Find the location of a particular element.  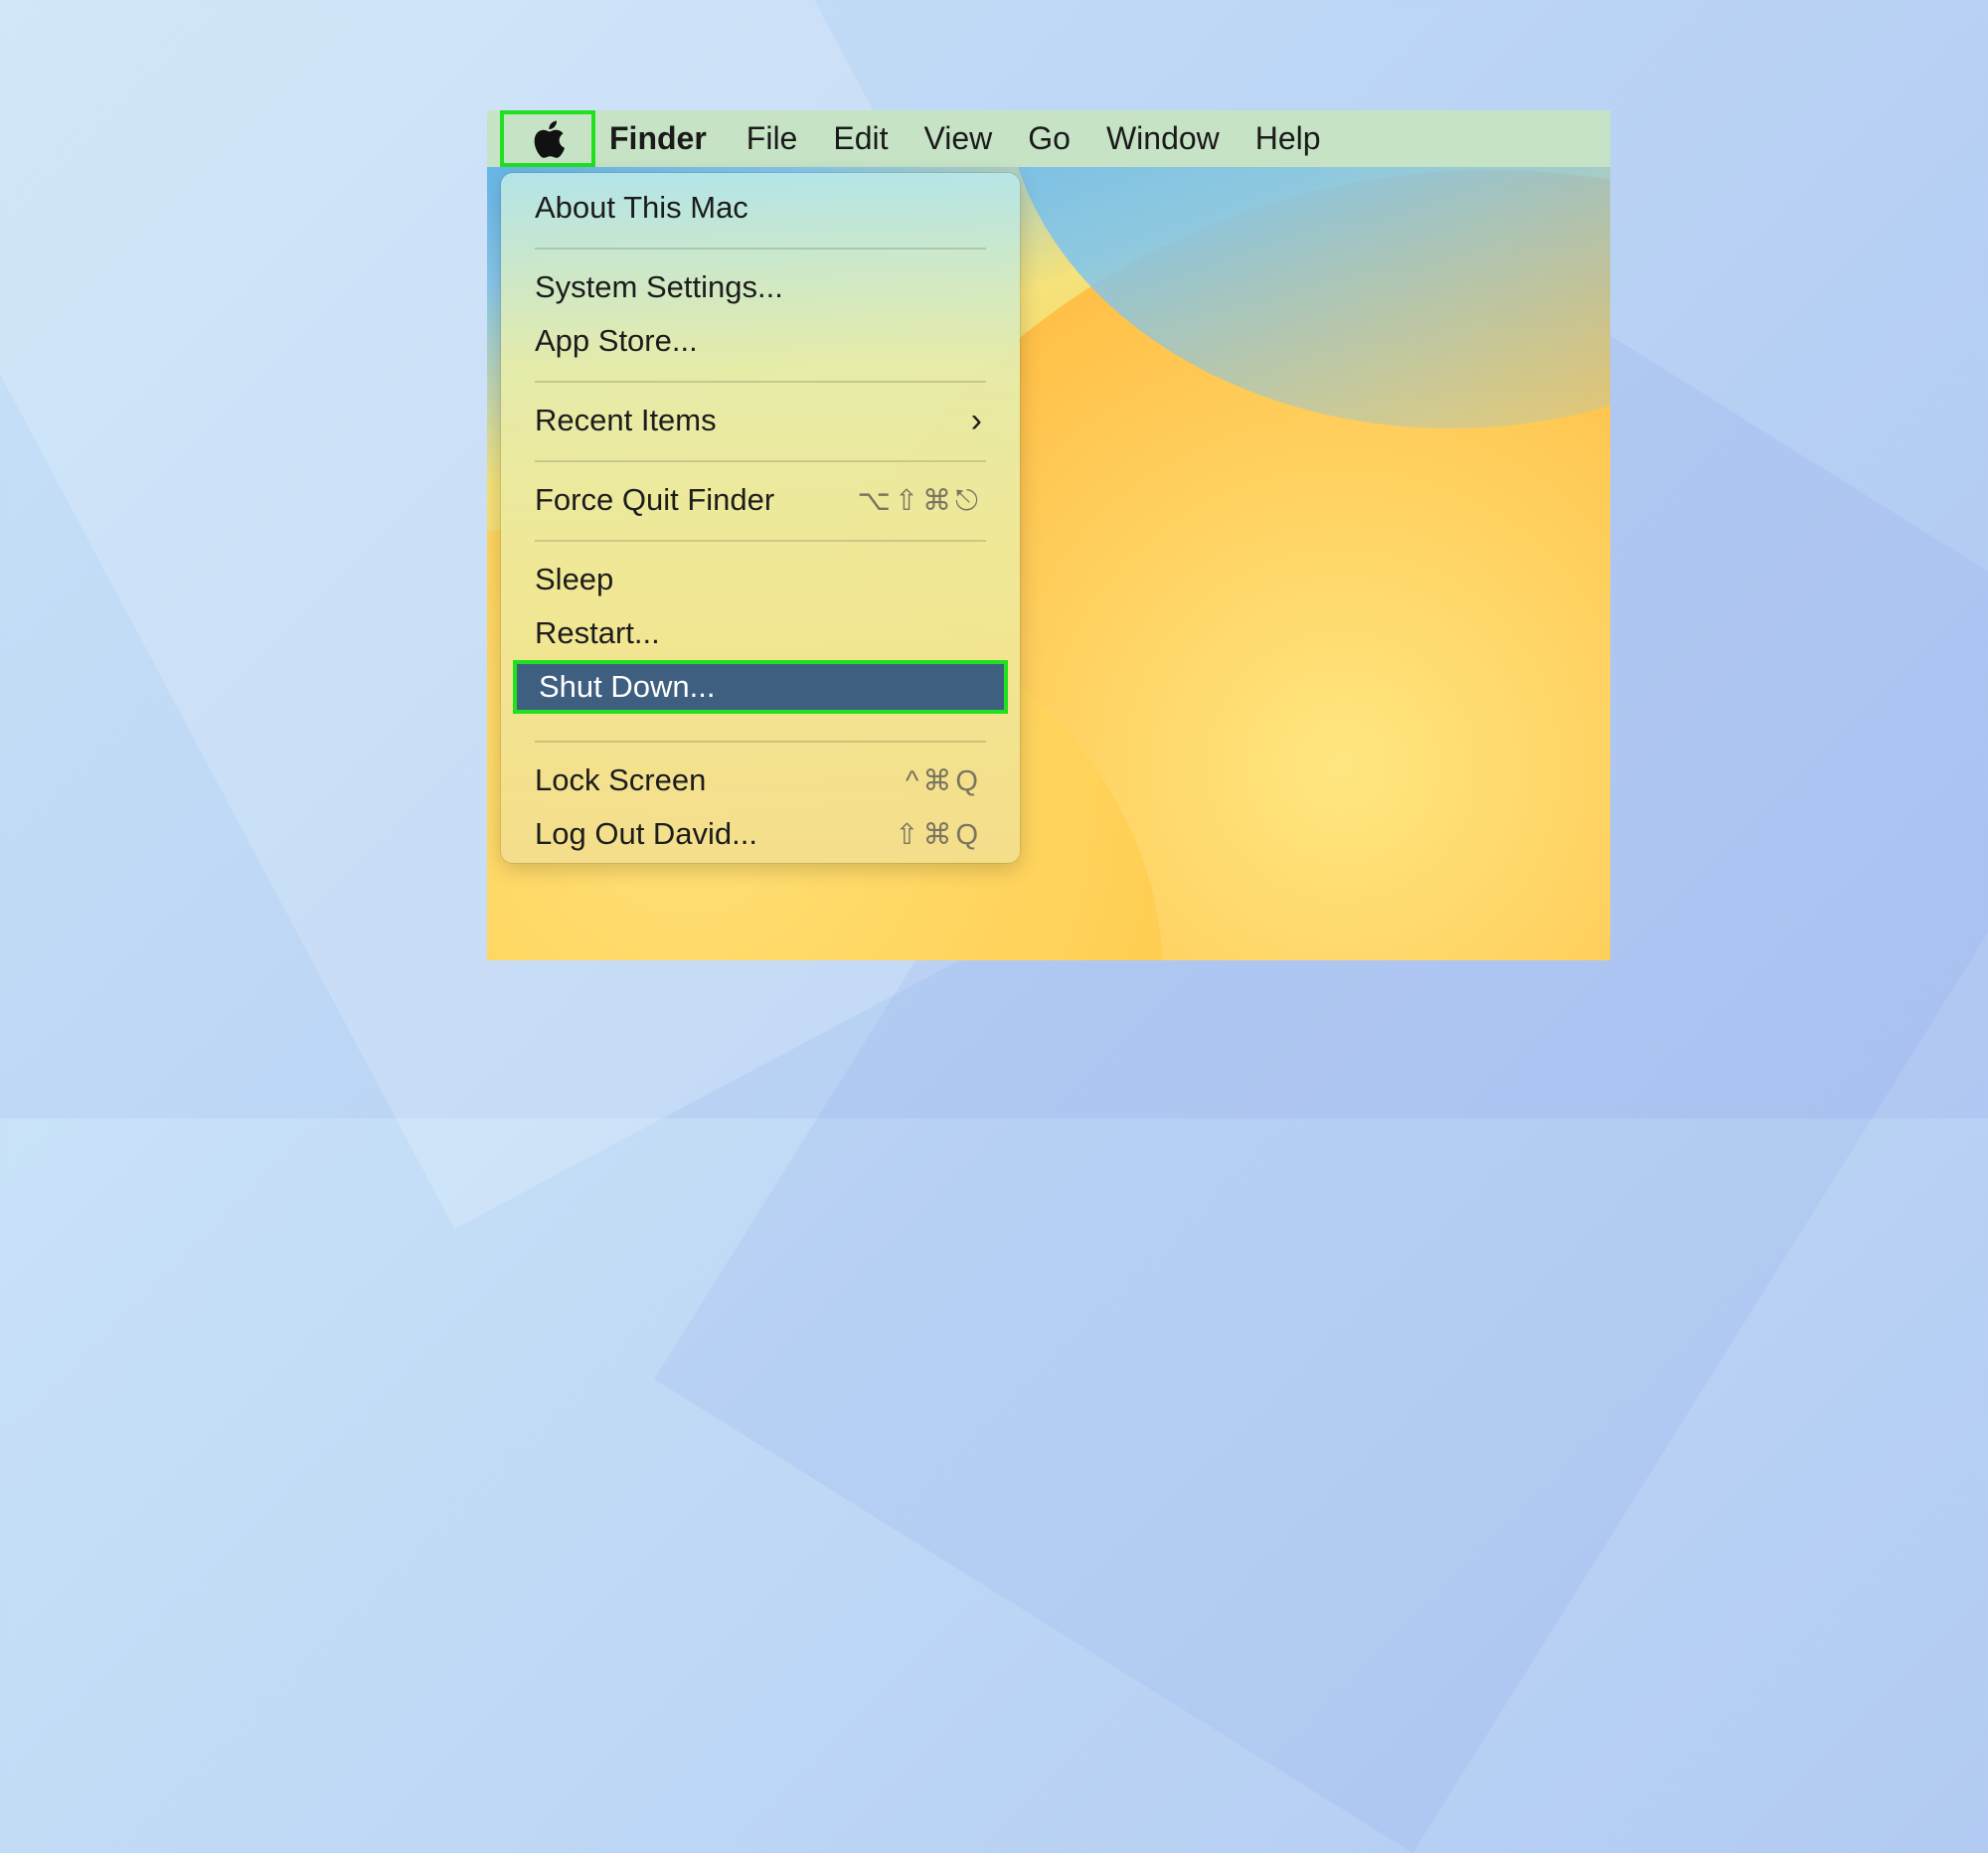

apple-logo-icon is located at coordinates (550, 139).